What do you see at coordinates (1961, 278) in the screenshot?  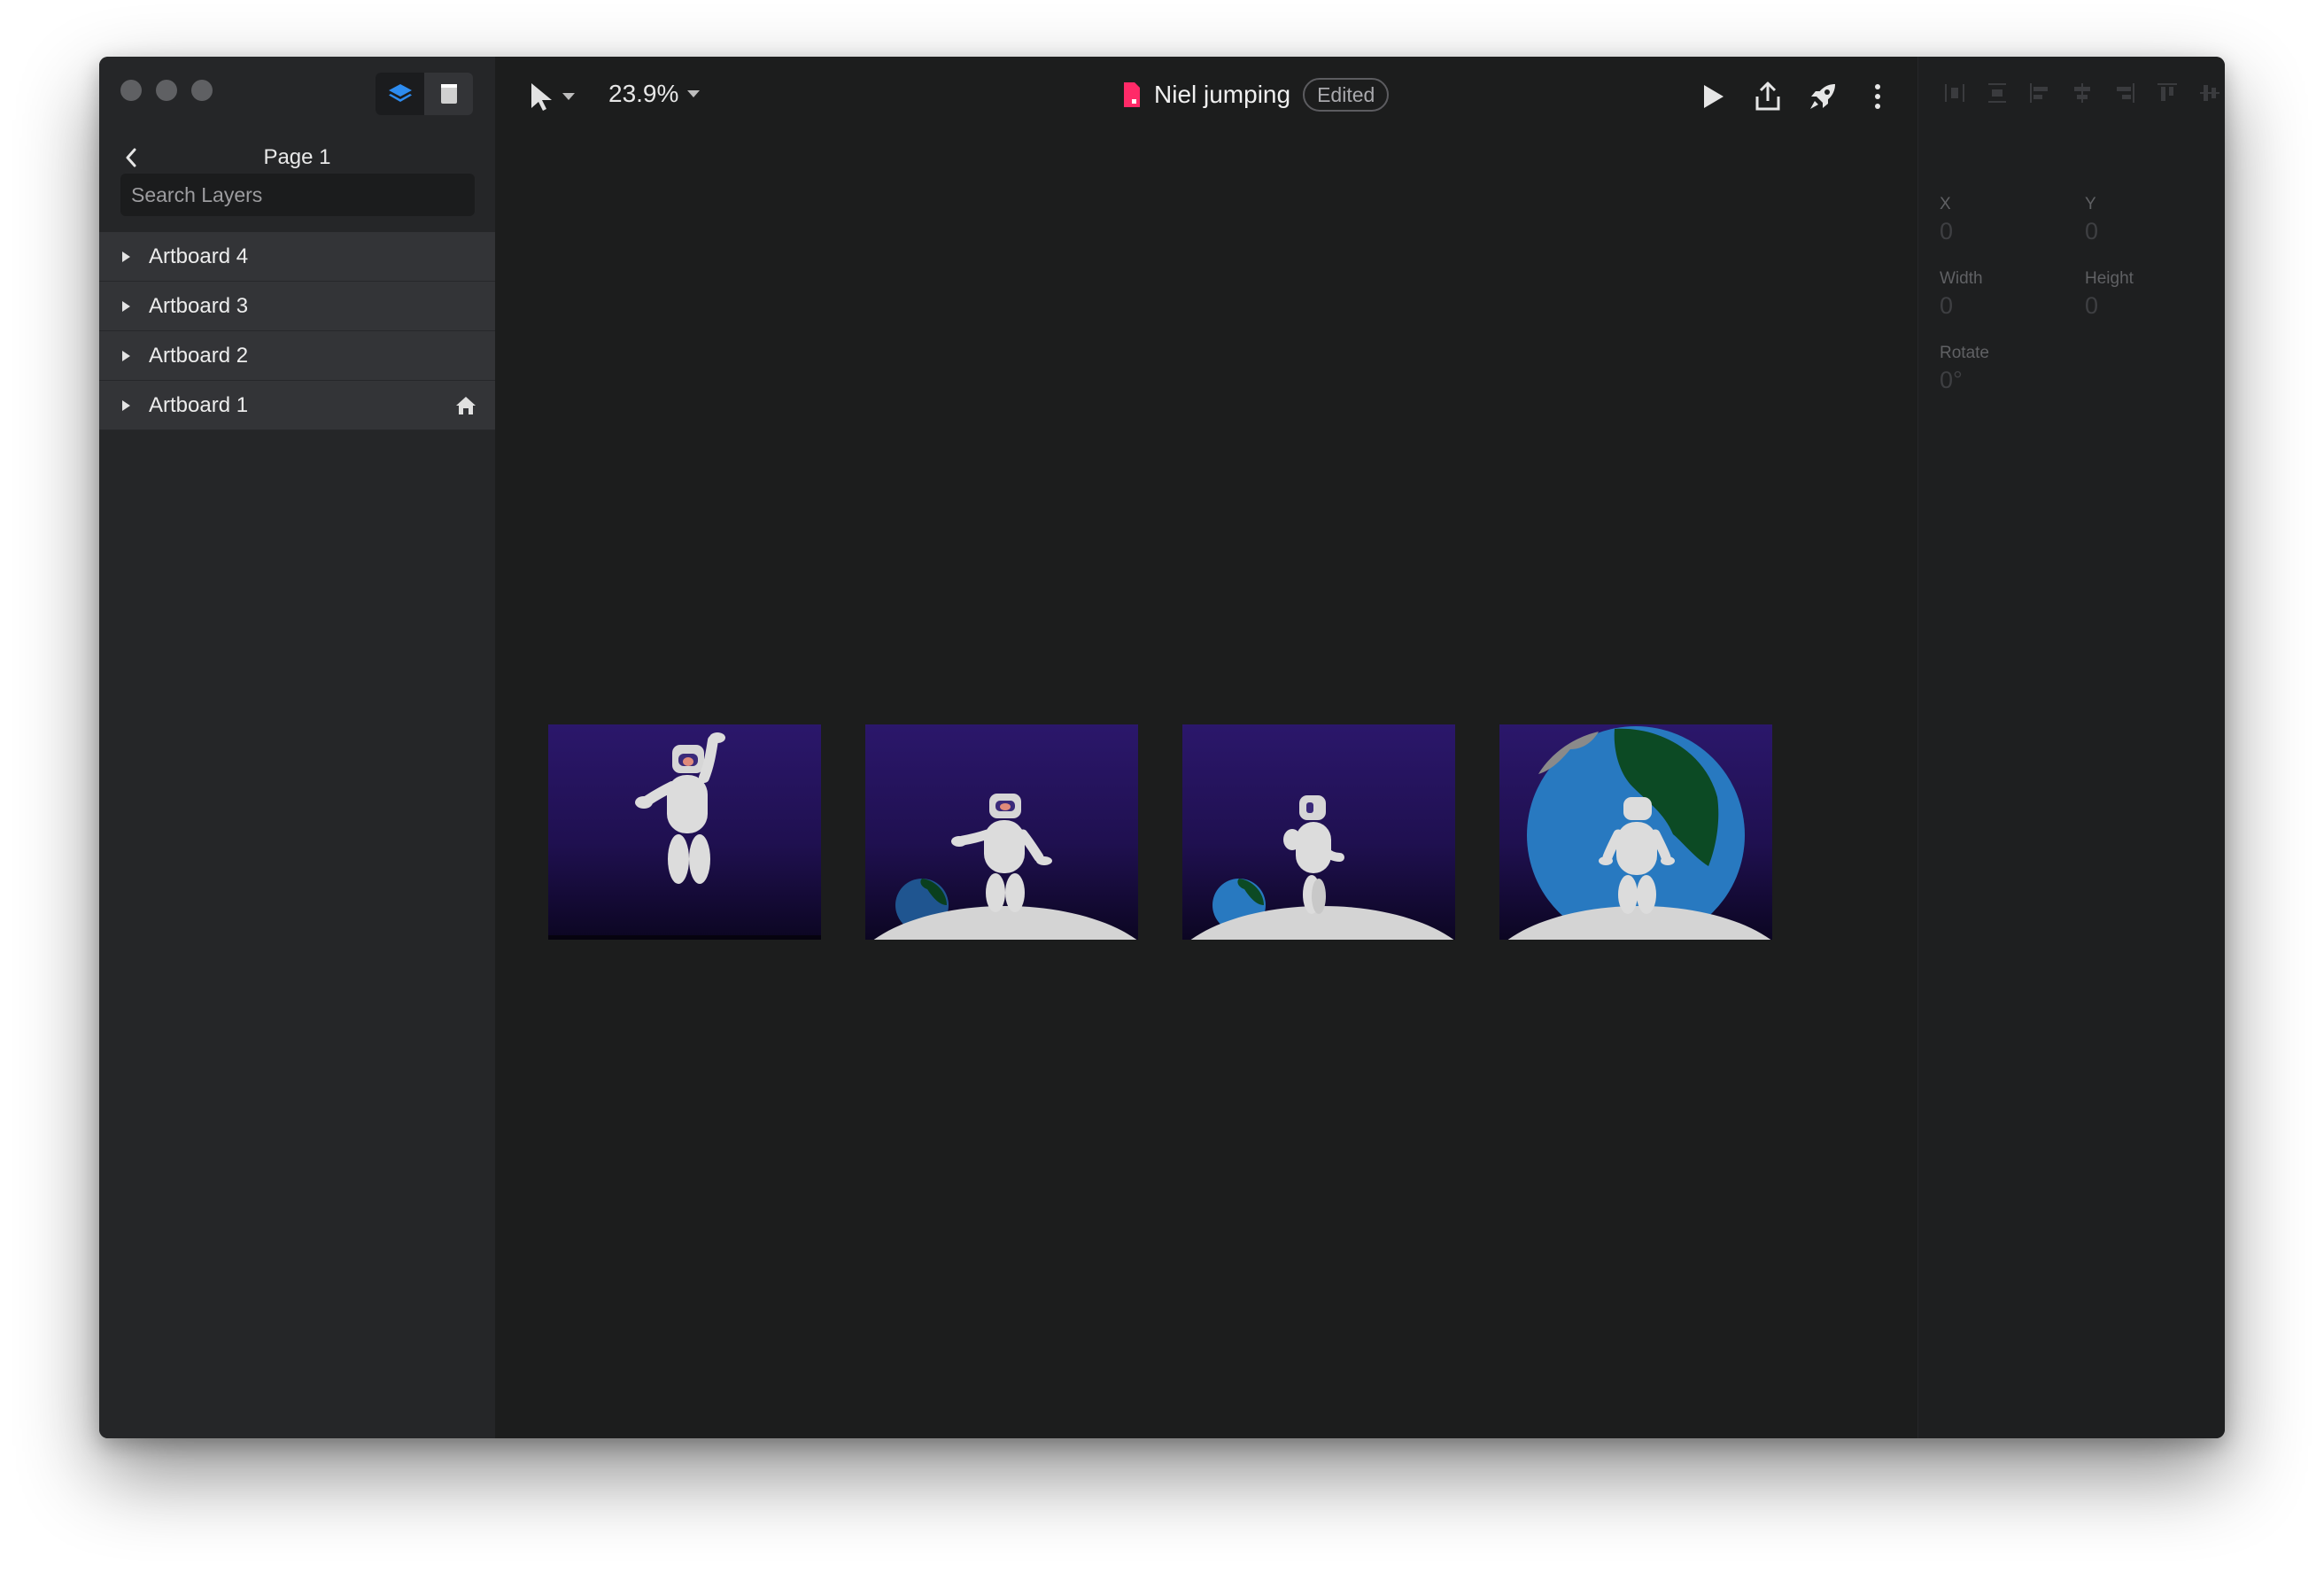 I see `width-label: Width` at bounding box center [1961, 278].